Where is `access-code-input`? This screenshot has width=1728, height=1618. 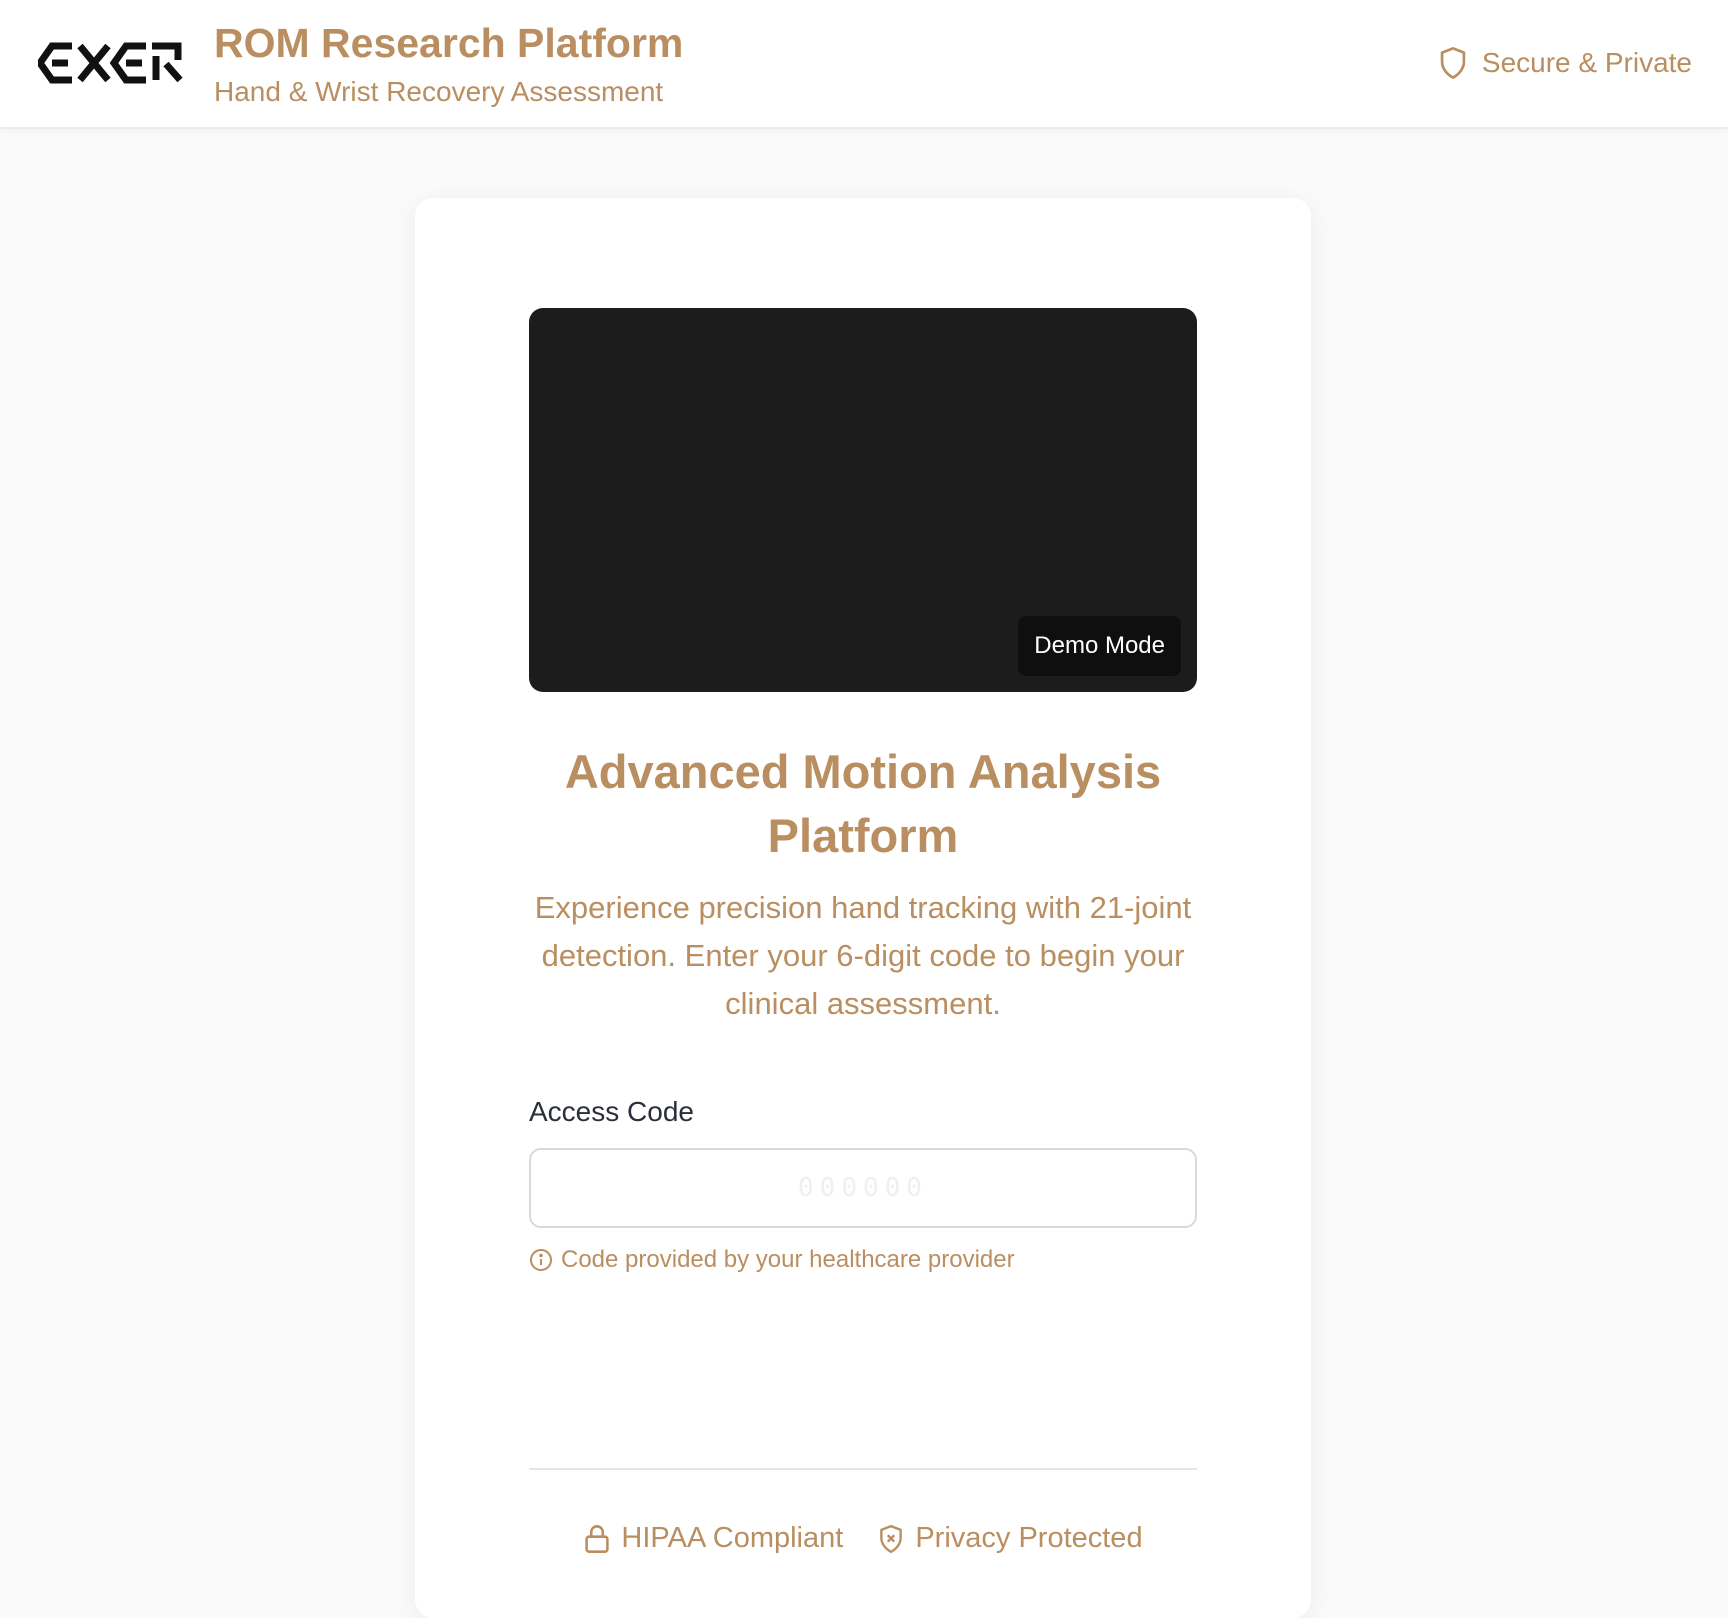 access-code-input is located at coordinates (863, 1188).